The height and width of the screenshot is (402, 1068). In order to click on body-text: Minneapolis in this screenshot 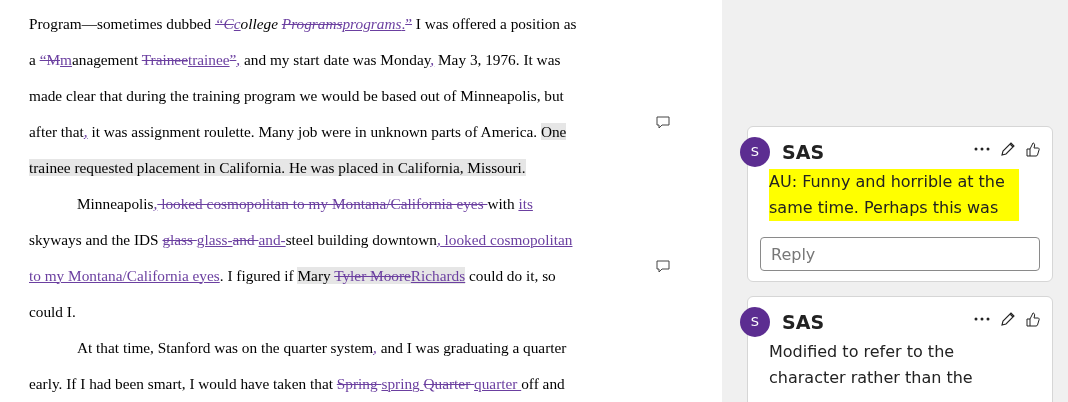, I will do `click(115, 203)`.